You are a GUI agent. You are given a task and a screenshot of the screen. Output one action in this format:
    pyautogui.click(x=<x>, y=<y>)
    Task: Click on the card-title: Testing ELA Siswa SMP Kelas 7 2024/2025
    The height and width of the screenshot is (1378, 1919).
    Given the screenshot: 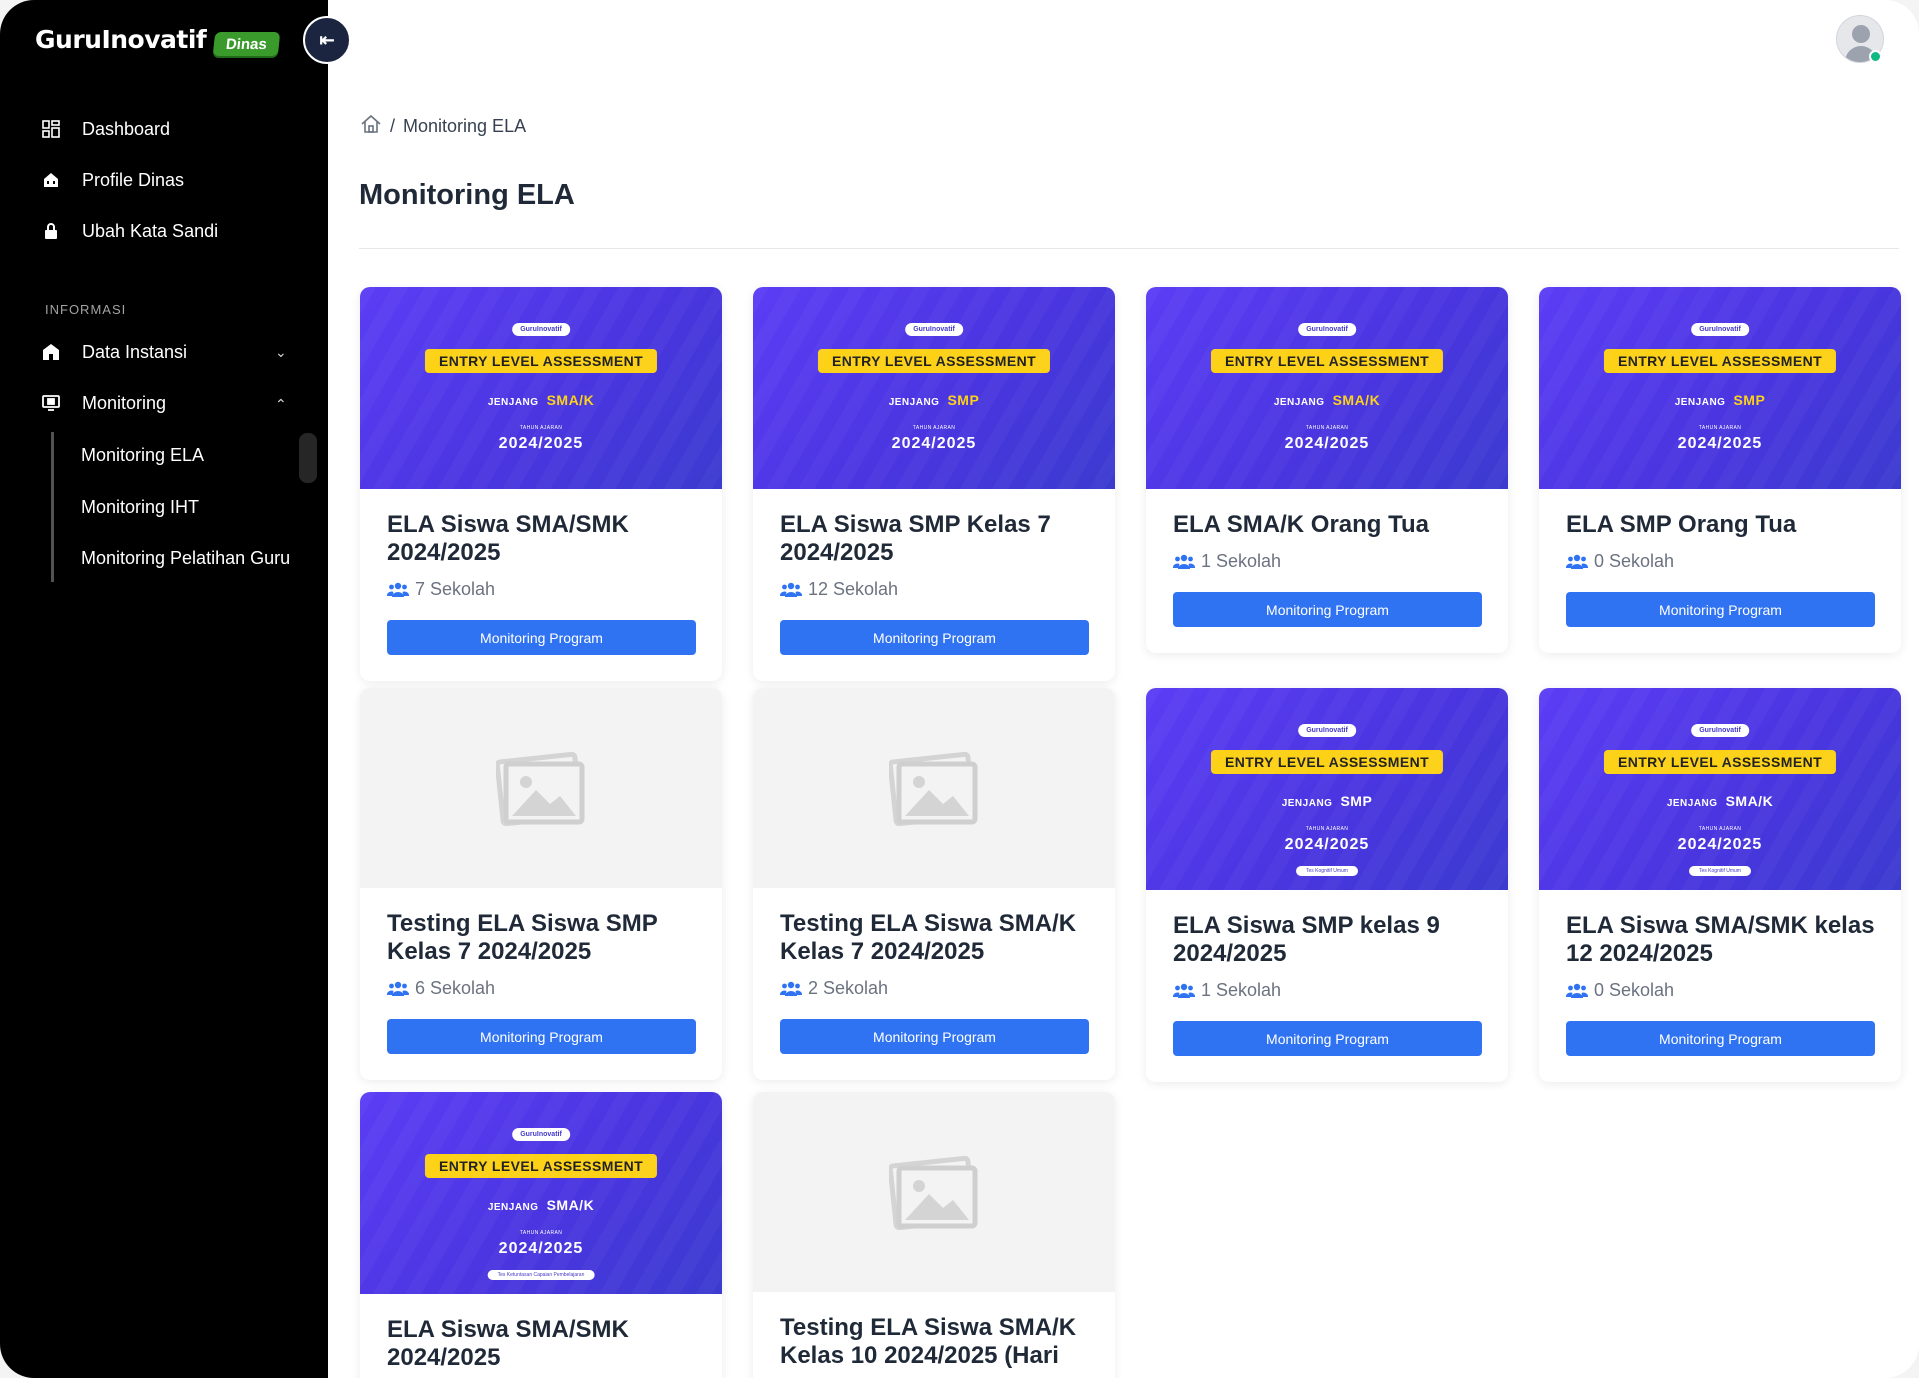 What is the action you would take?
    pyautogui.click(x=541, y=938)
    